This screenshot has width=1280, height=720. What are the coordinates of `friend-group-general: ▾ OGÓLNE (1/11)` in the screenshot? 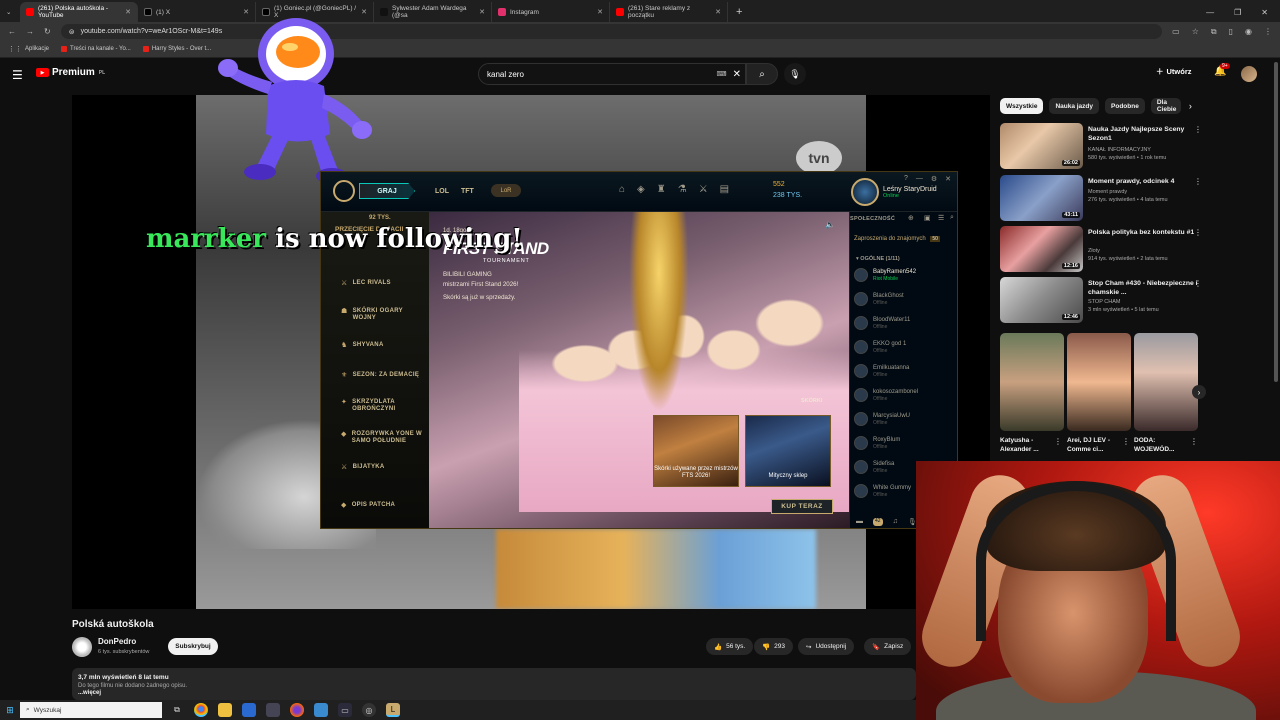 It's located at (878, 259).